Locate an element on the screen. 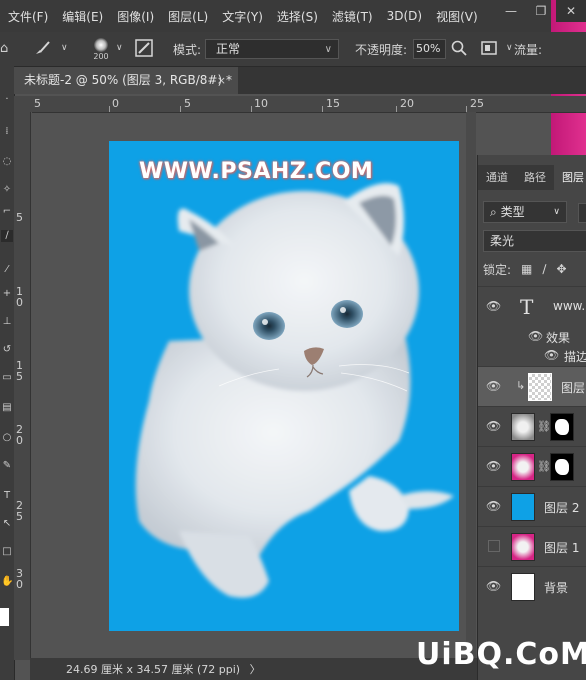  blend-mode-select: 正常 ∨ is located at coordinates (272, 49).